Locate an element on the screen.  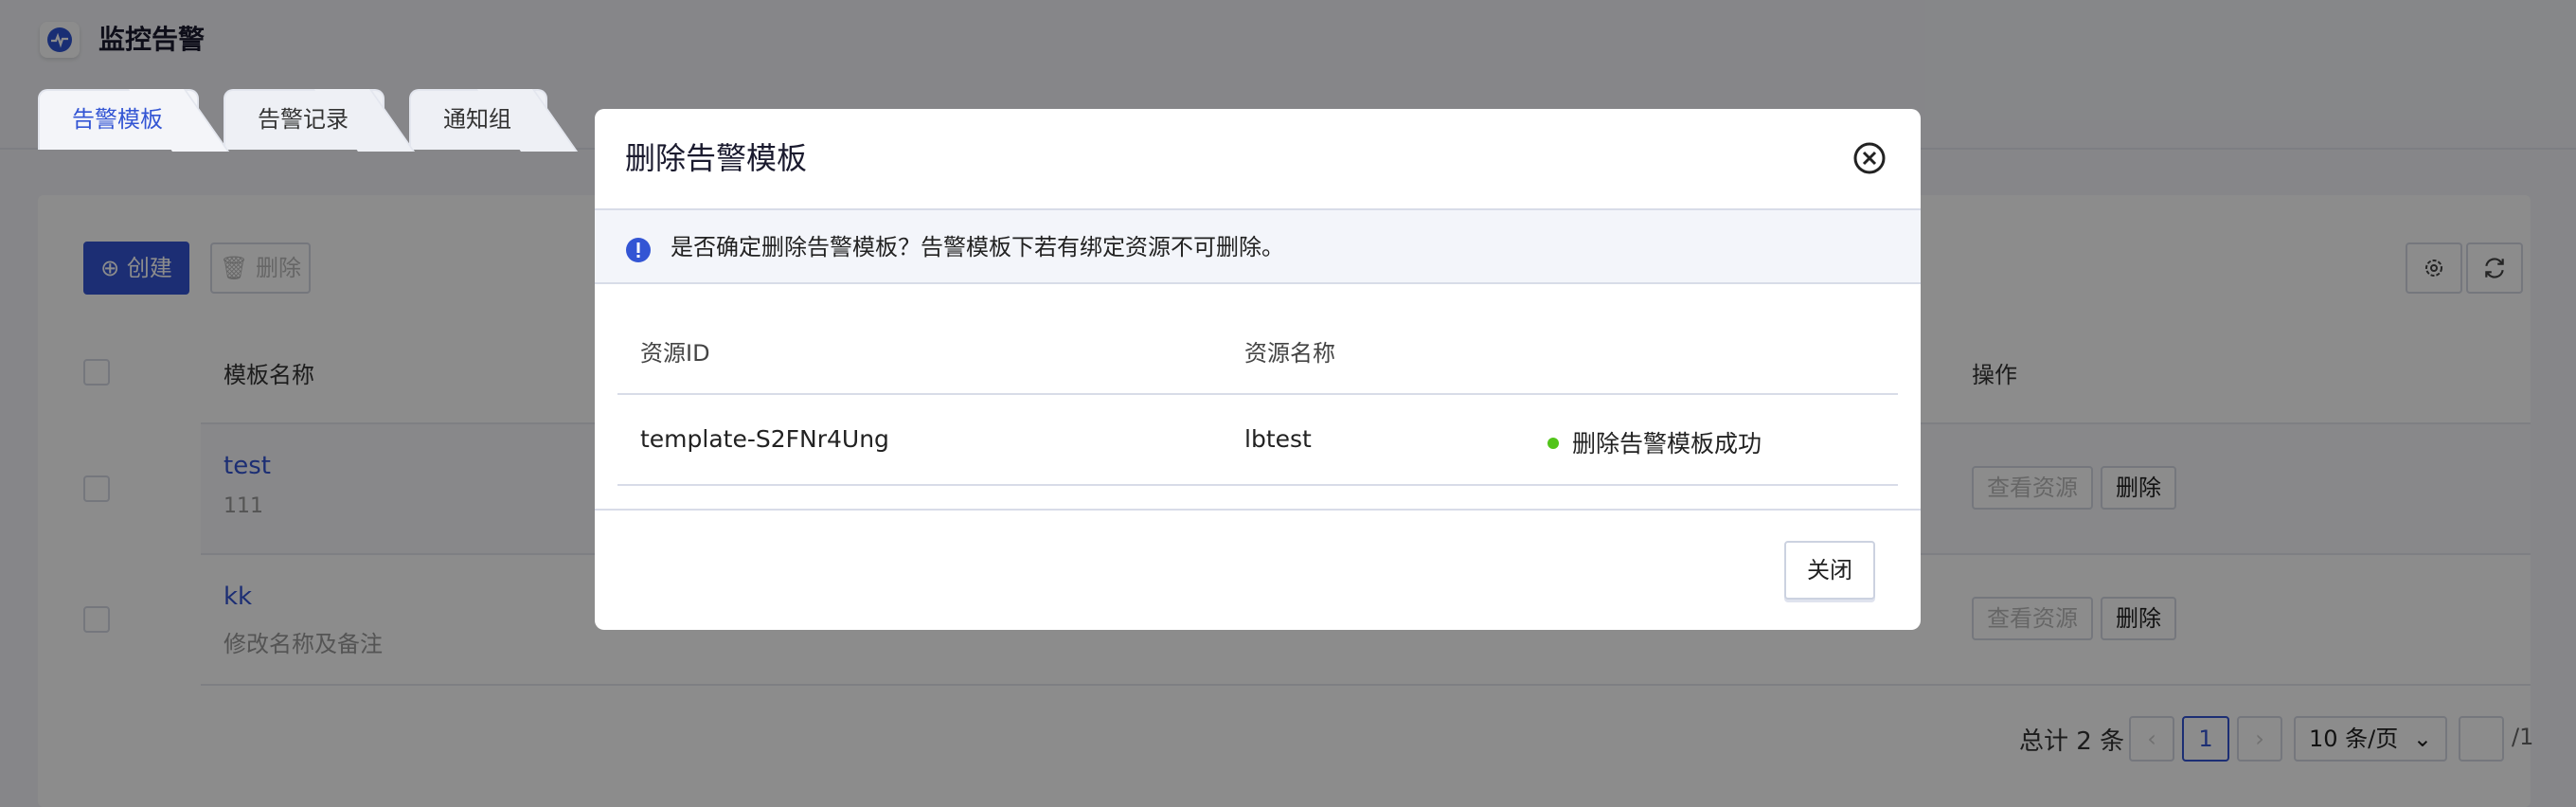
tab-alert-templates: 告警模板 is located at coordinates (133, 120).